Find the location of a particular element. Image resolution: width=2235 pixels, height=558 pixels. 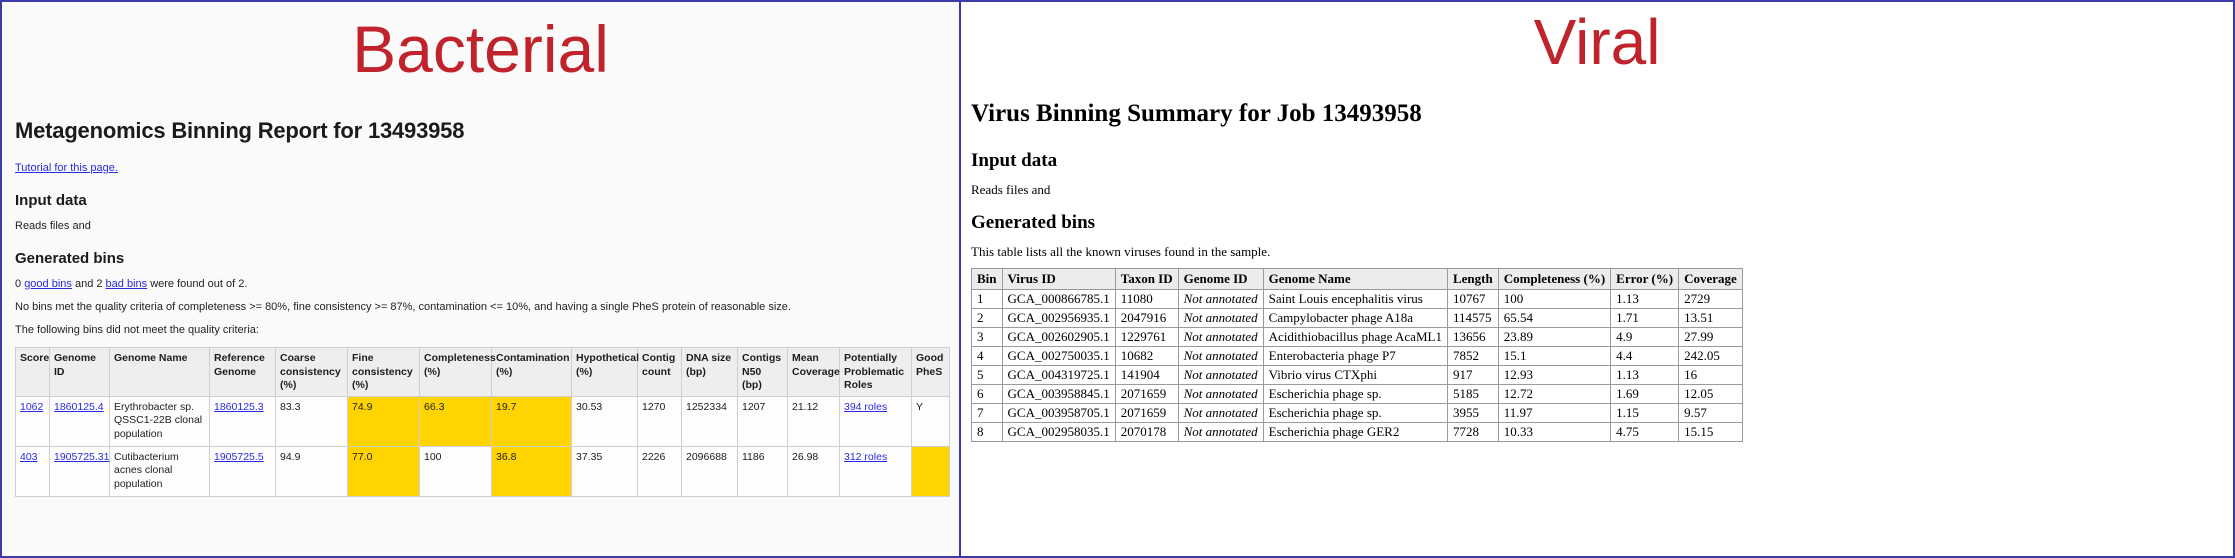

score-link: 403 is located at coordinates (29, 457).